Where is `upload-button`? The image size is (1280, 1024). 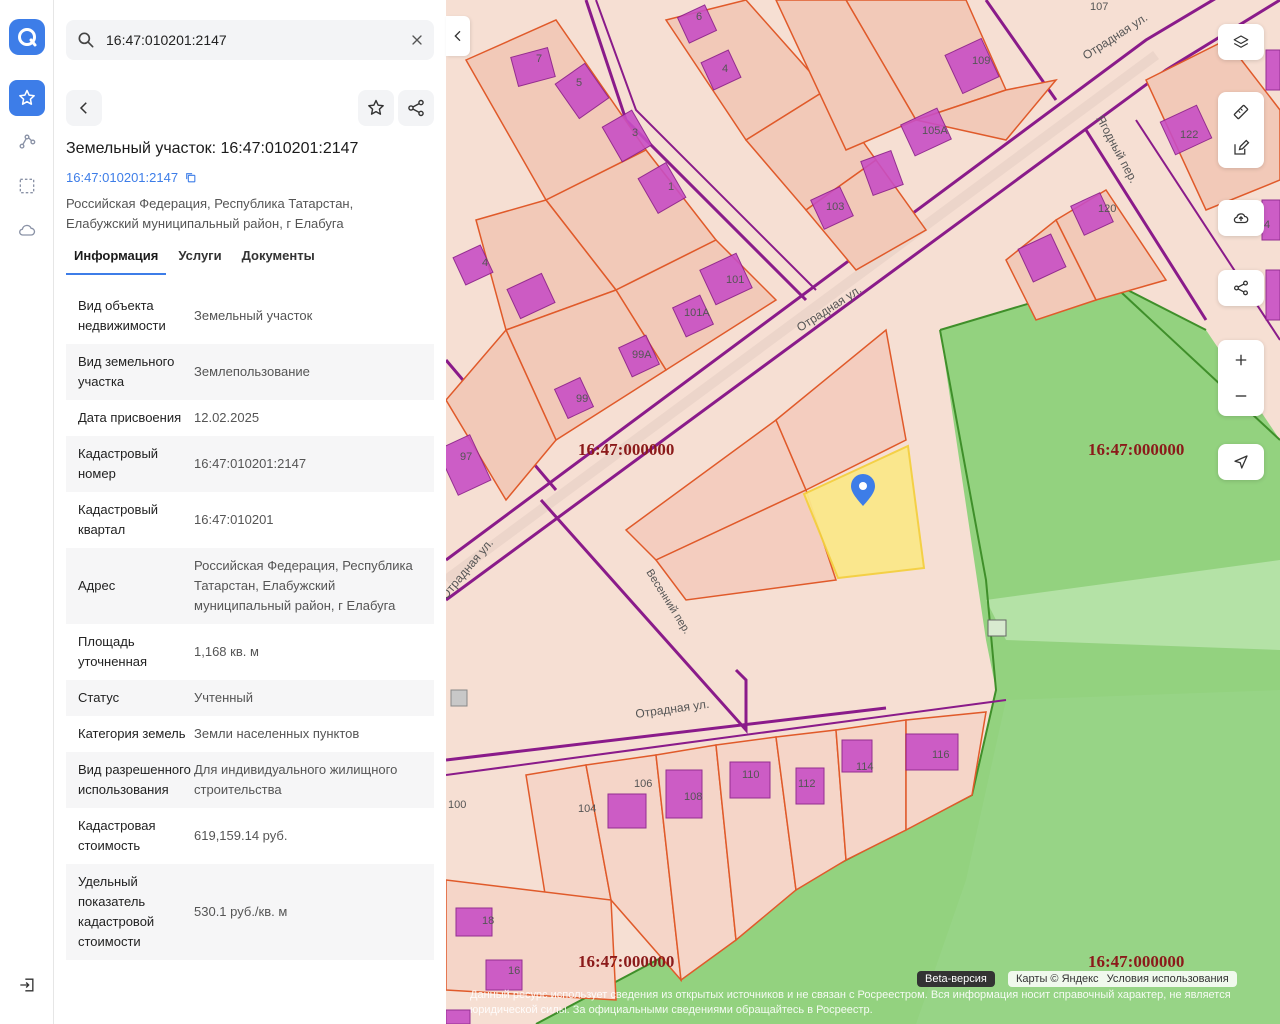
upload-button is located at coordinates (1241, 218).